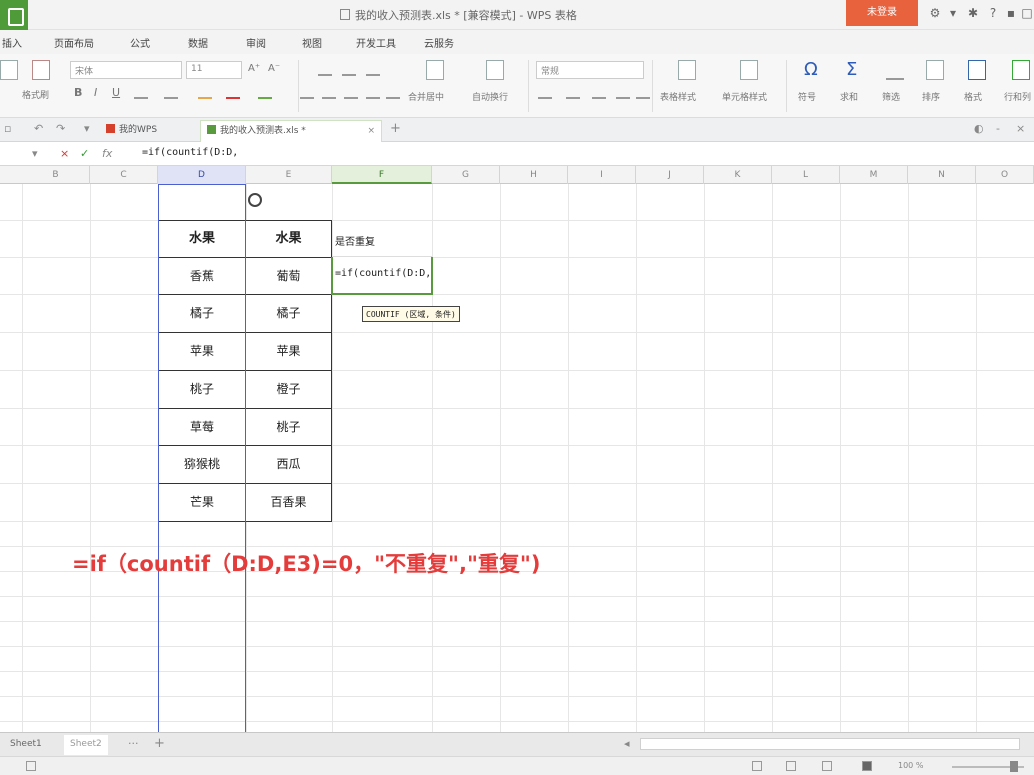 Image resolution: width=1034 pixels, height=775 pixels. What do you see at coordinates (107, 153) in the screenshot?
I see `function-icon: fx` at bounding box center [107, 153].